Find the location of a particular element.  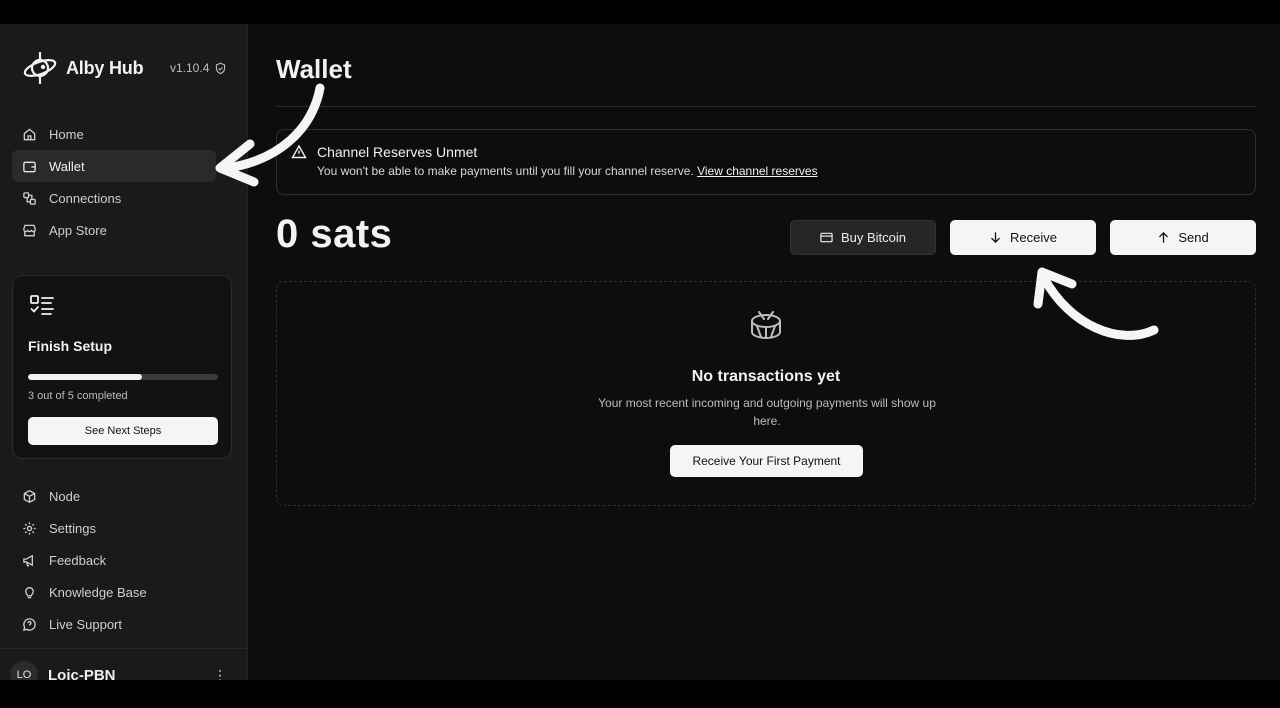

sidebar-item-wallet: Wallet is located at coordinates (114, 166).